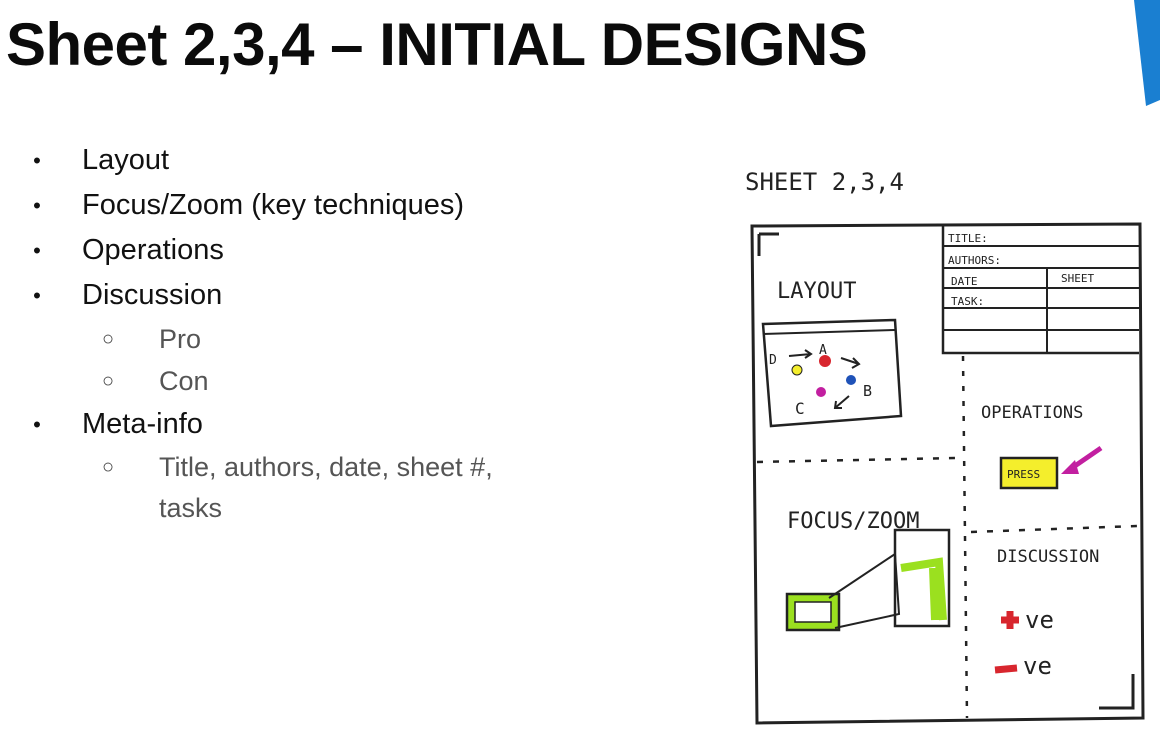 This screenshot has height=740, width=1160. I want to click on sub-bullet-meta-details: ○ Title, authors, date, sheet #, tasks, so click(289, 488).